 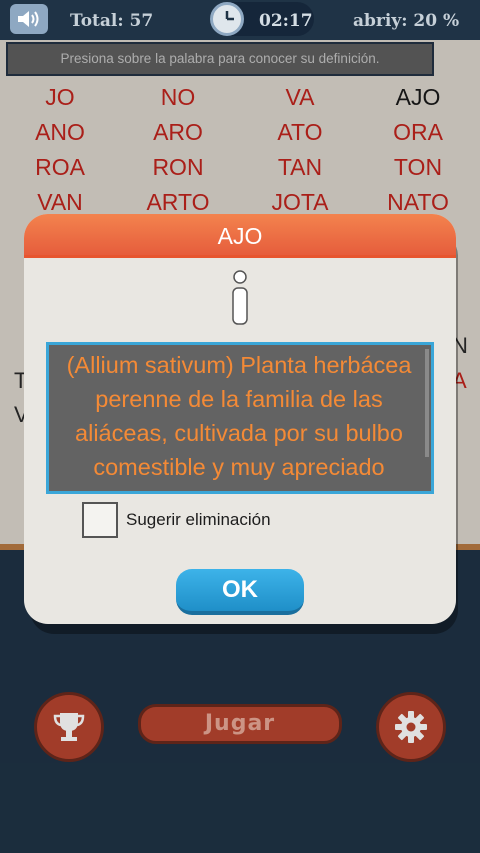 What do you see at coordinates (406, 21) in the screenshot?
I see `progress-percent: abriy: 20 %` at bounding box center [406, 21].